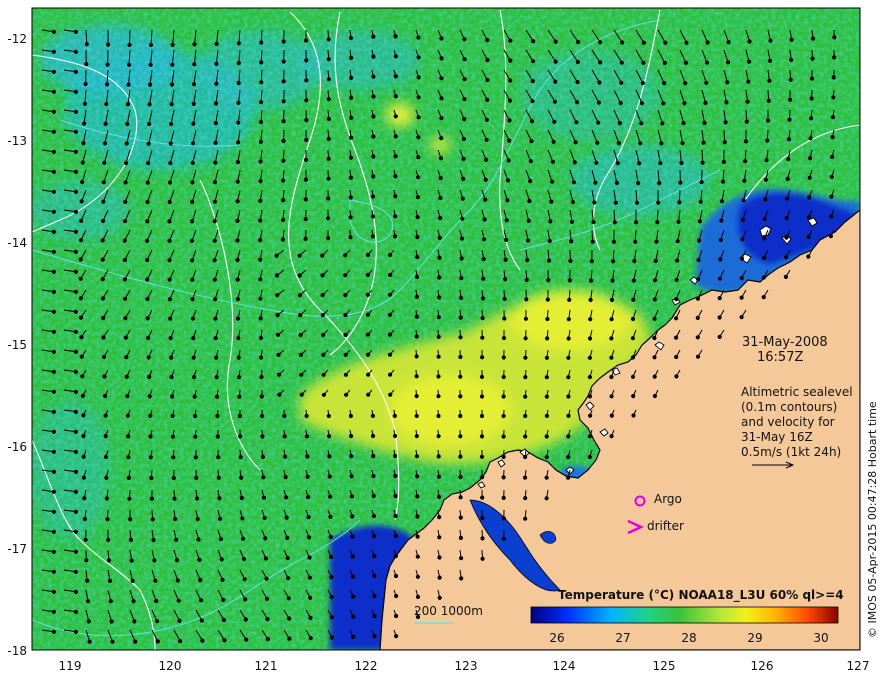 The height and width of the screenshot is (680, 880). I want to click on lat-tick-label: -17, so click(17, 549).